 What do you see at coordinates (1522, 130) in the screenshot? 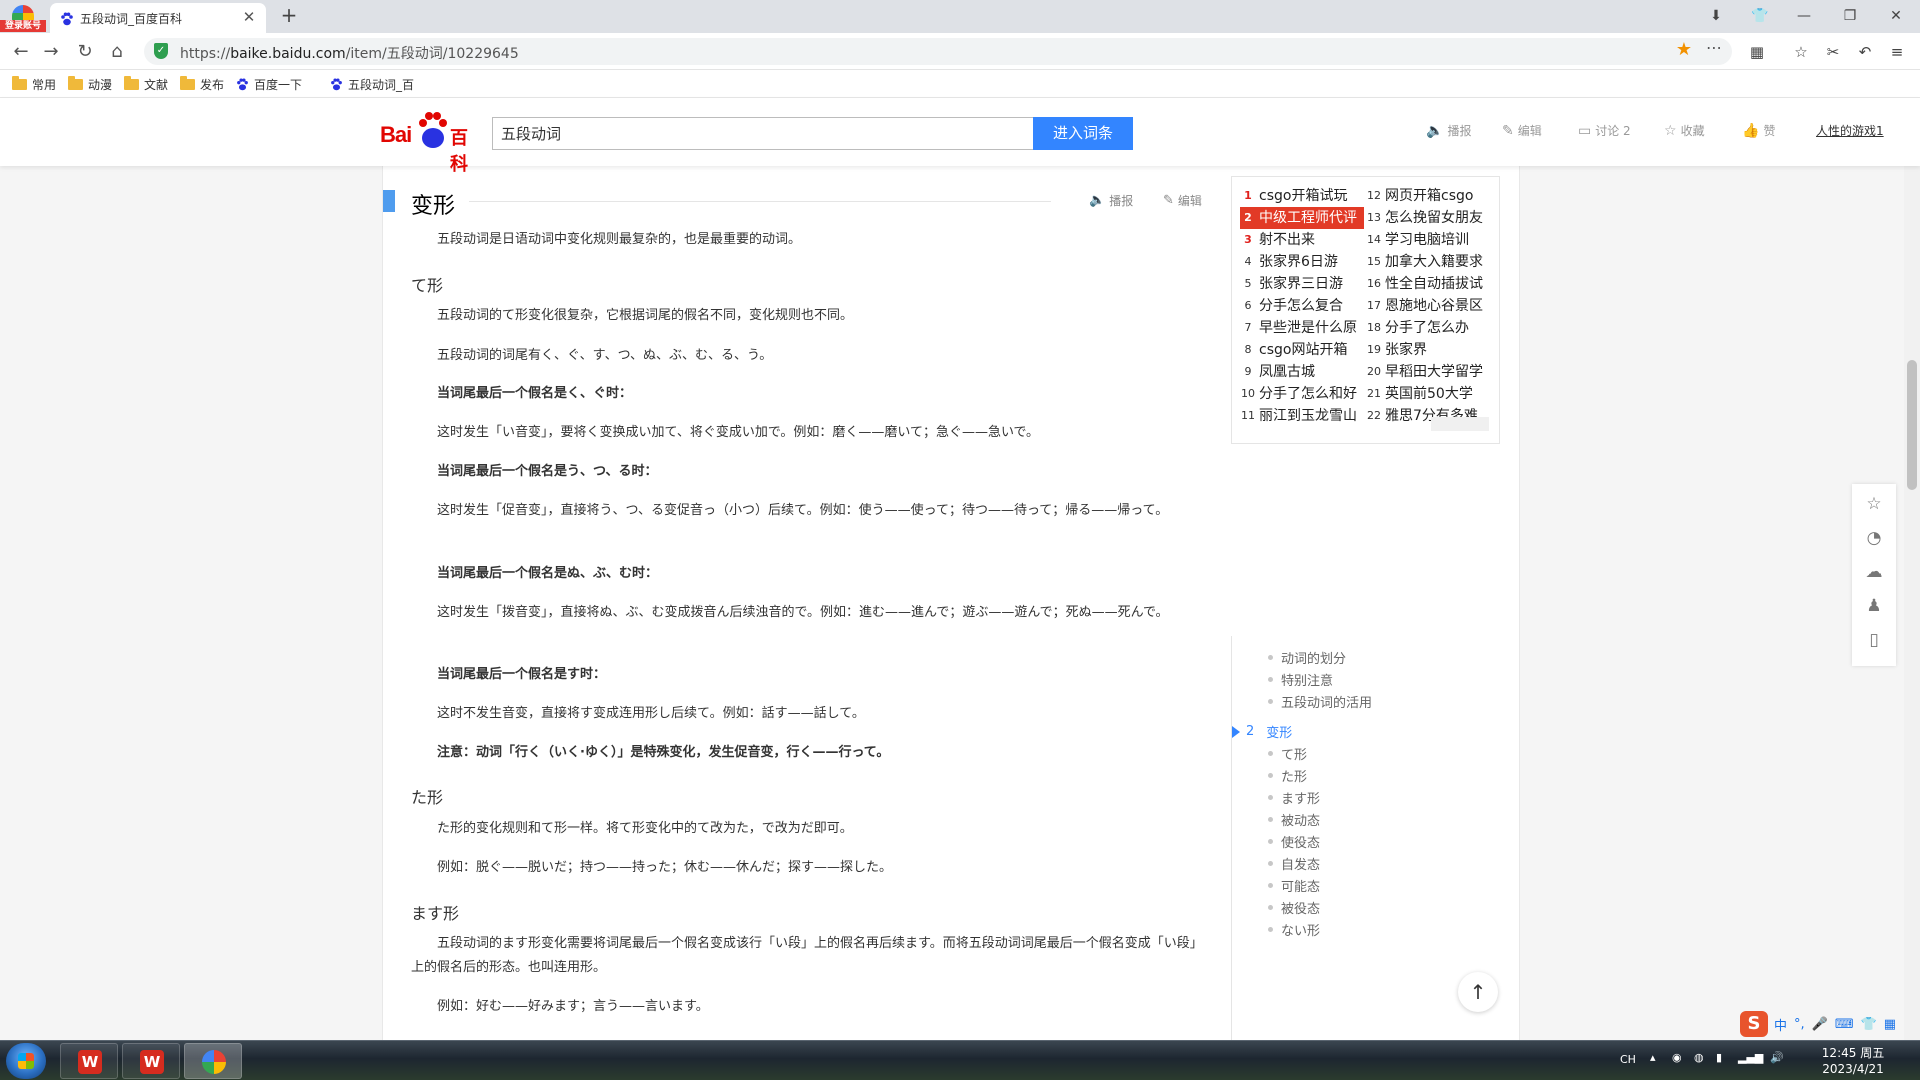
I see `edit-button: ✎ 编辑` at bounding box center [1522, 130].